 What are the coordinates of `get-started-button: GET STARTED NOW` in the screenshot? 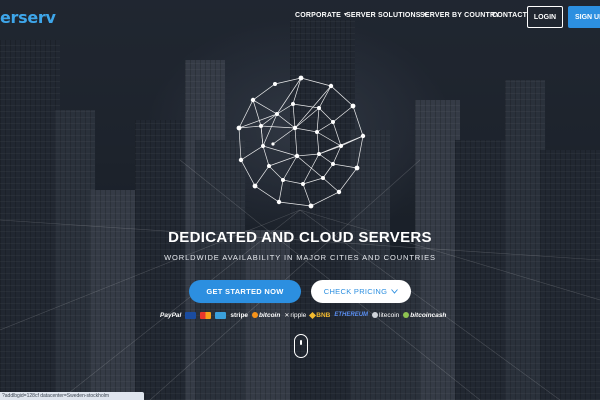 It's located at (245, 291).